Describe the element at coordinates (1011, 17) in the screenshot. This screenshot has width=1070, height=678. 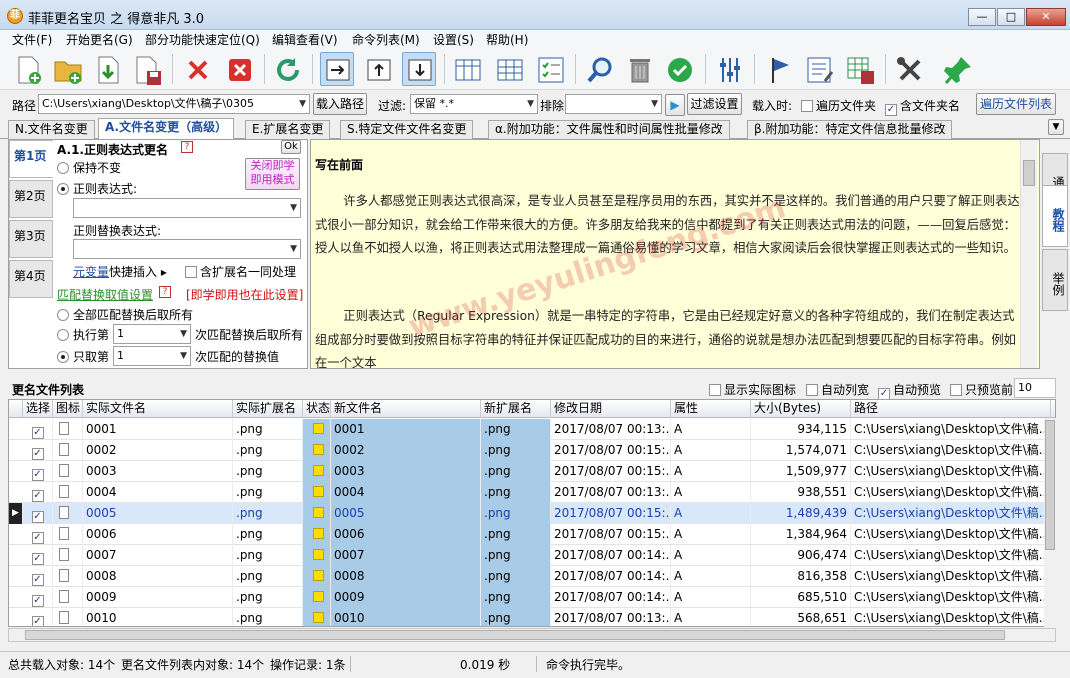
I see `maximize-button: □` at that location.